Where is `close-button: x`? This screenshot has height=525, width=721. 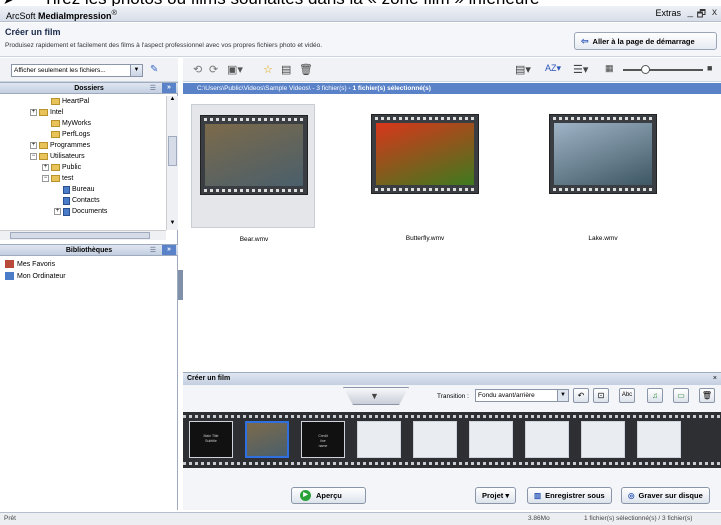 close-button: x is located at coordinates (714, 12).